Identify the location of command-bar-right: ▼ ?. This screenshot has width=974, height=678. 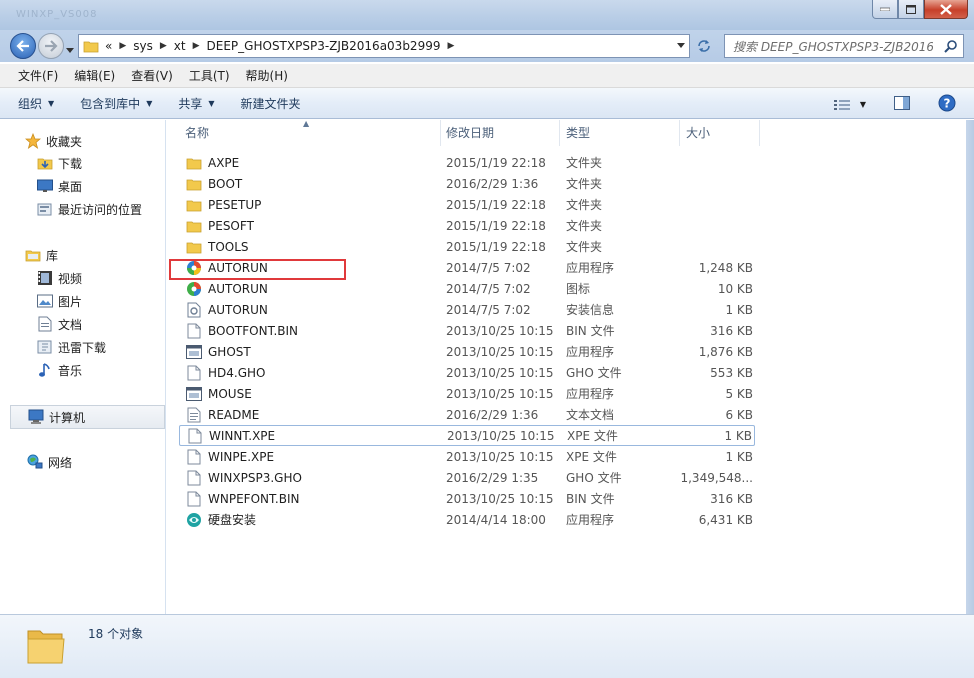
(894, 104).